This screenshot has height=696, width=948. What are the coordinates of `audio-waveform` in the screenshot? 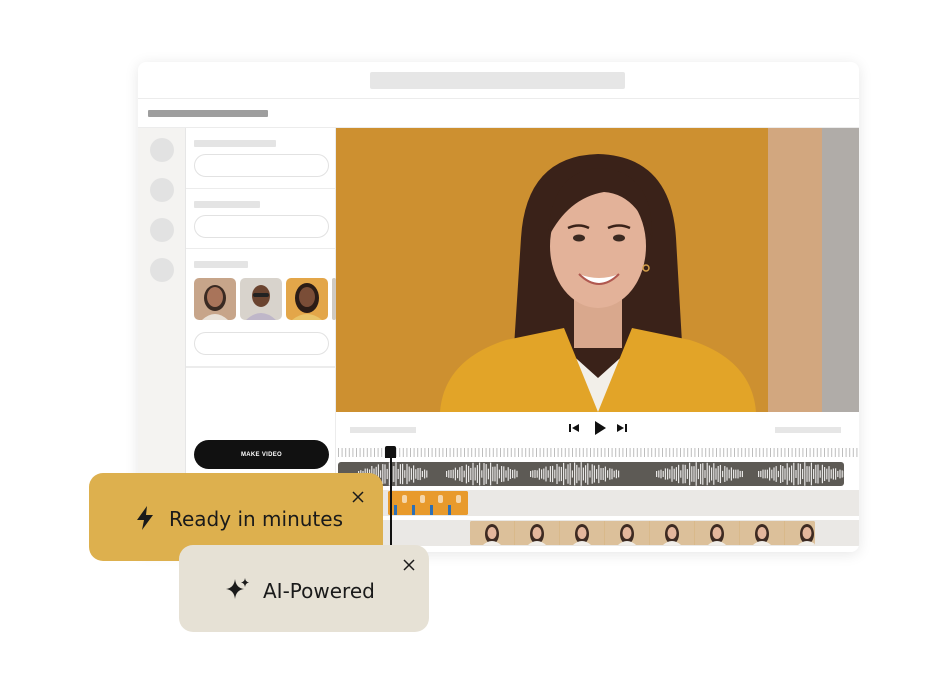 It's located at (601, 474).